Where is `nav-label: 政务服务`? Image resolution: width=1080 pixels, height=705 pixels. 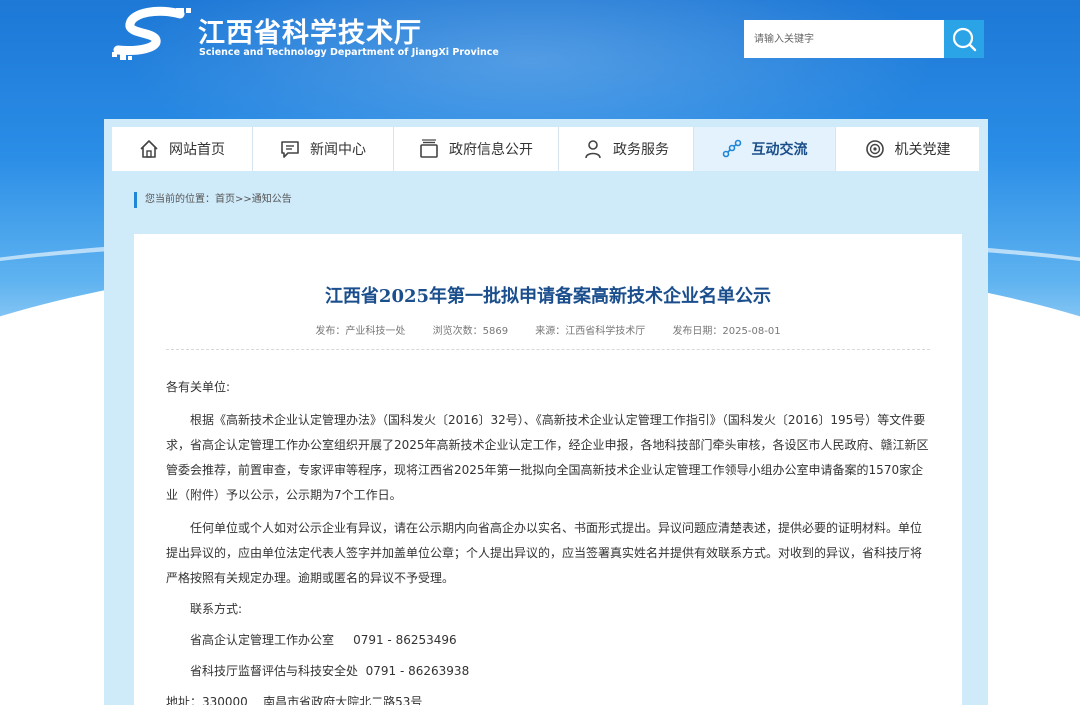 nav-label: 政务服务 is located at coordinates (641, 150).